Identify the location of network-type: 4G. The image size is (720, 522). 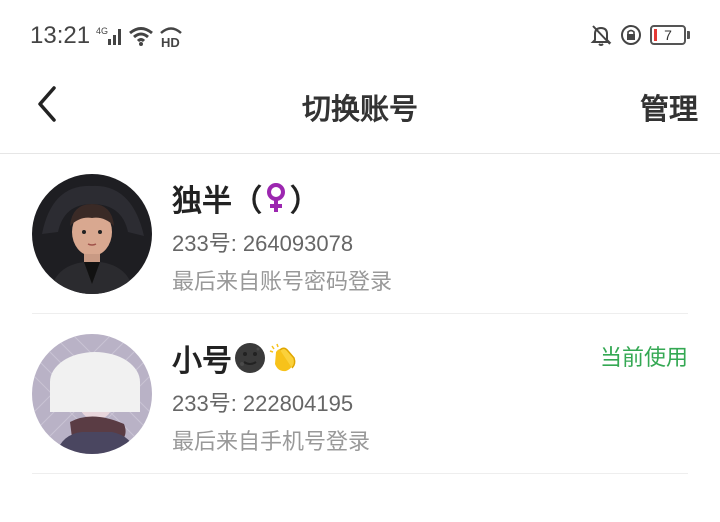
(102, 31).